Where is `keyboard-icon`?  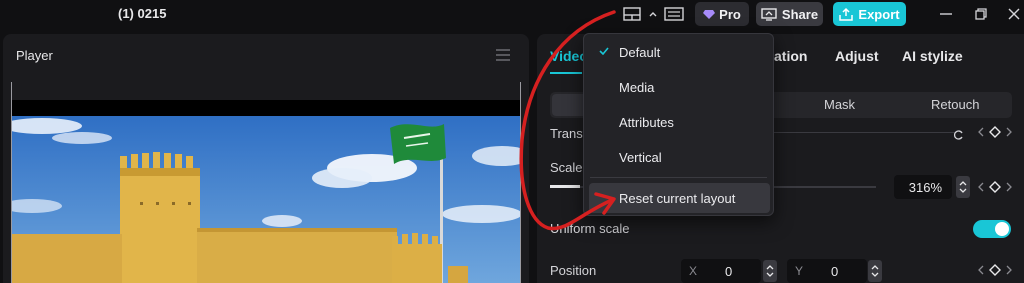
keyboard-icon is located at coordinates (674, 14).